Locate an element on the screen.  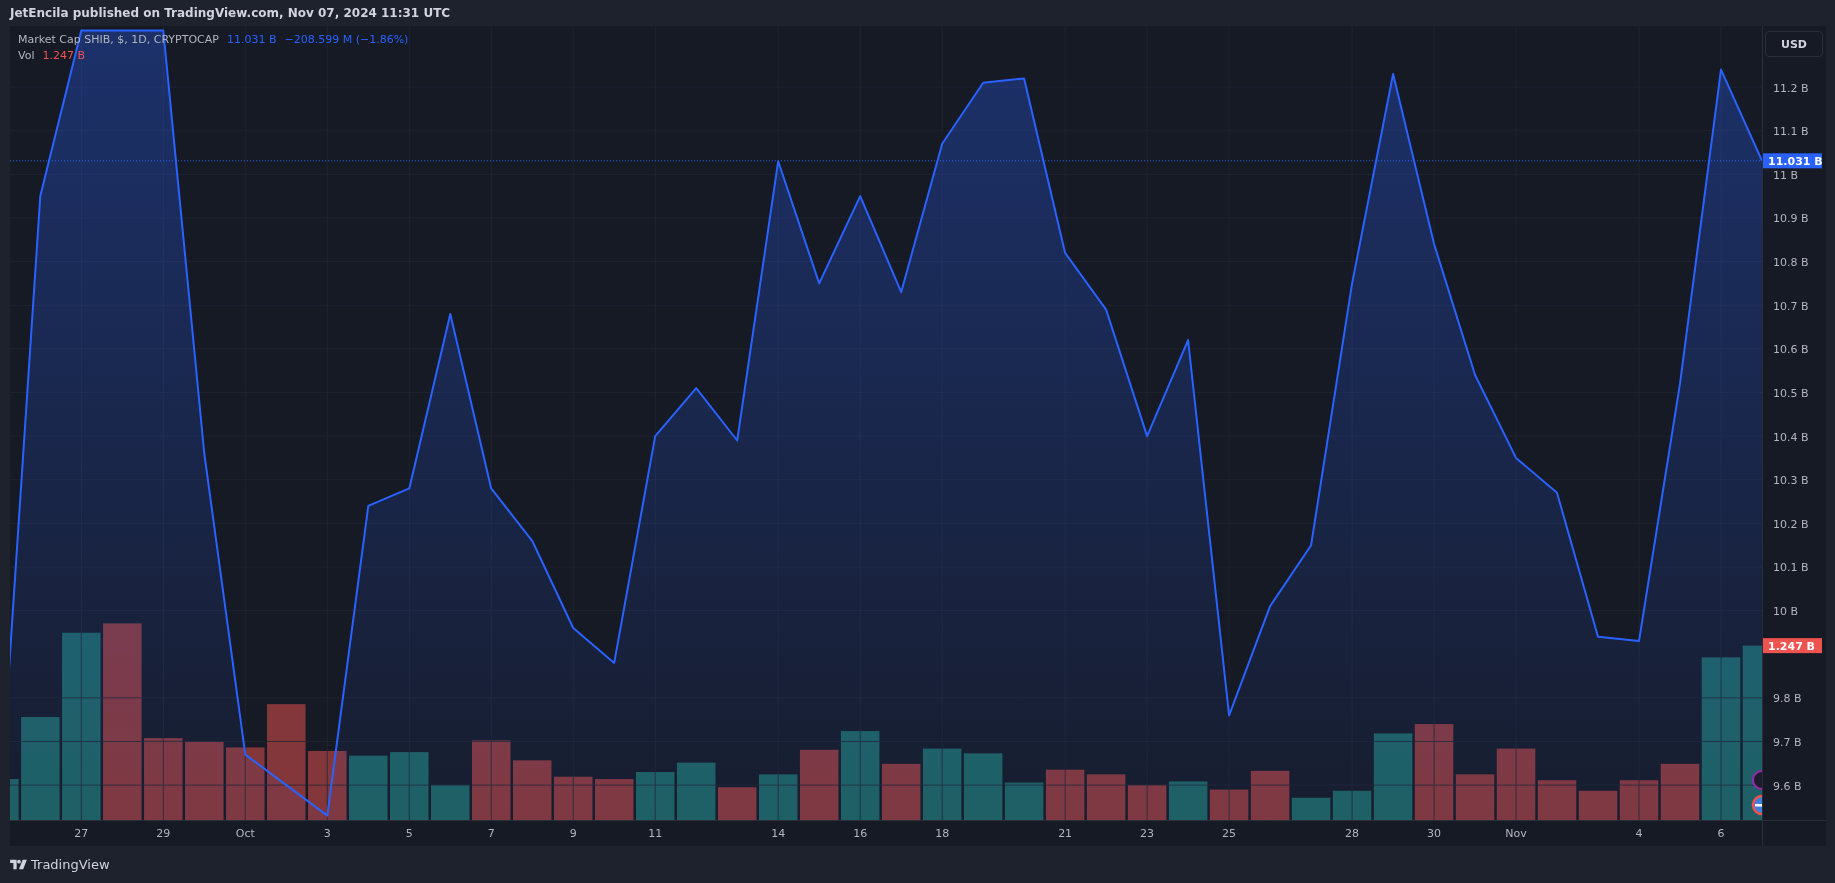
price-change: −208.599 M (−1.86%) is located at coordinates (346, 39).